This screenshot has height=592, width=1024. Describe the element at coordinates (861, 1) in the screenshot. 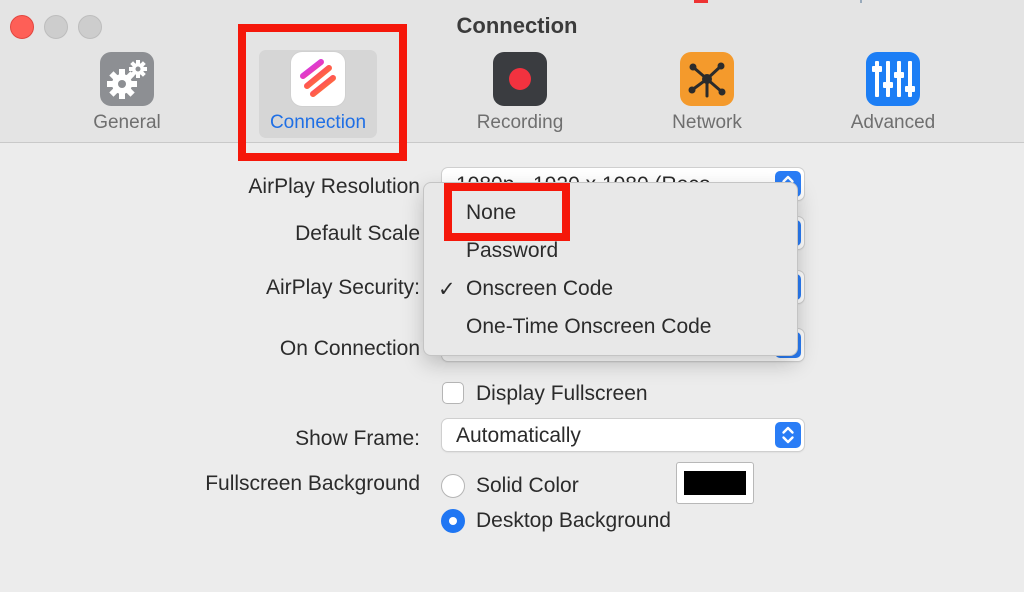

I see `top-accent-line` at that location.